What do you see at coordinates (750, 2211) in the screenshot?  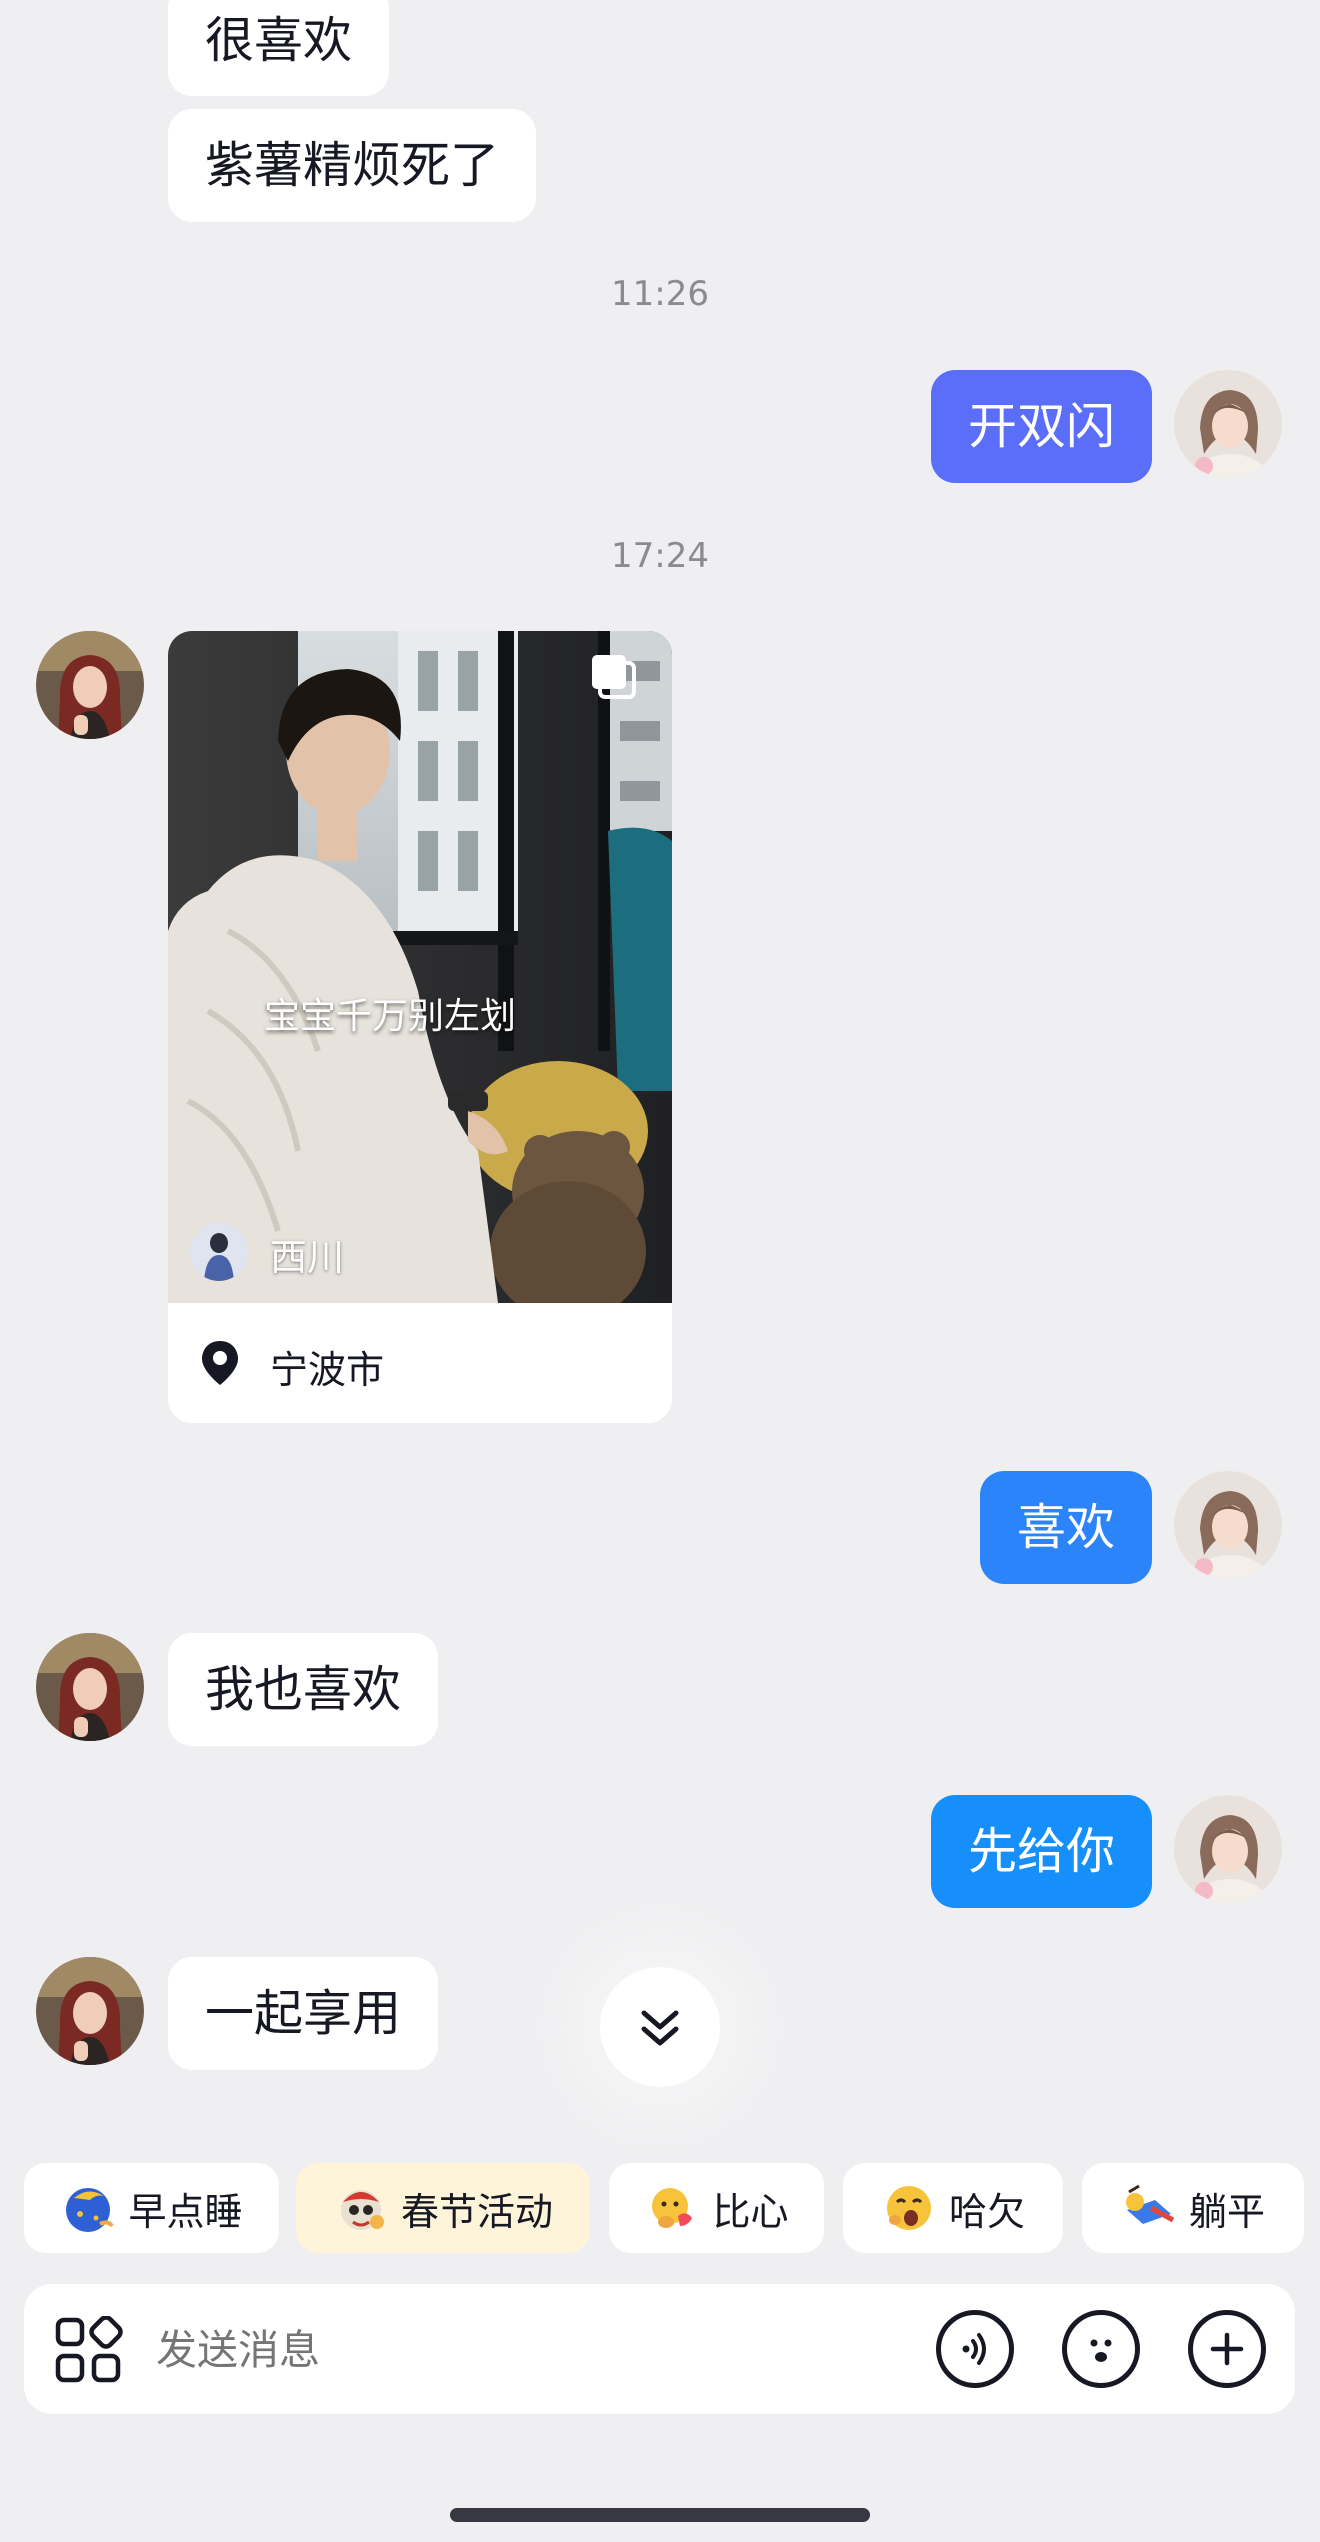 I see `quick-reply-label: 比心` at bounding box center [750, 2211].